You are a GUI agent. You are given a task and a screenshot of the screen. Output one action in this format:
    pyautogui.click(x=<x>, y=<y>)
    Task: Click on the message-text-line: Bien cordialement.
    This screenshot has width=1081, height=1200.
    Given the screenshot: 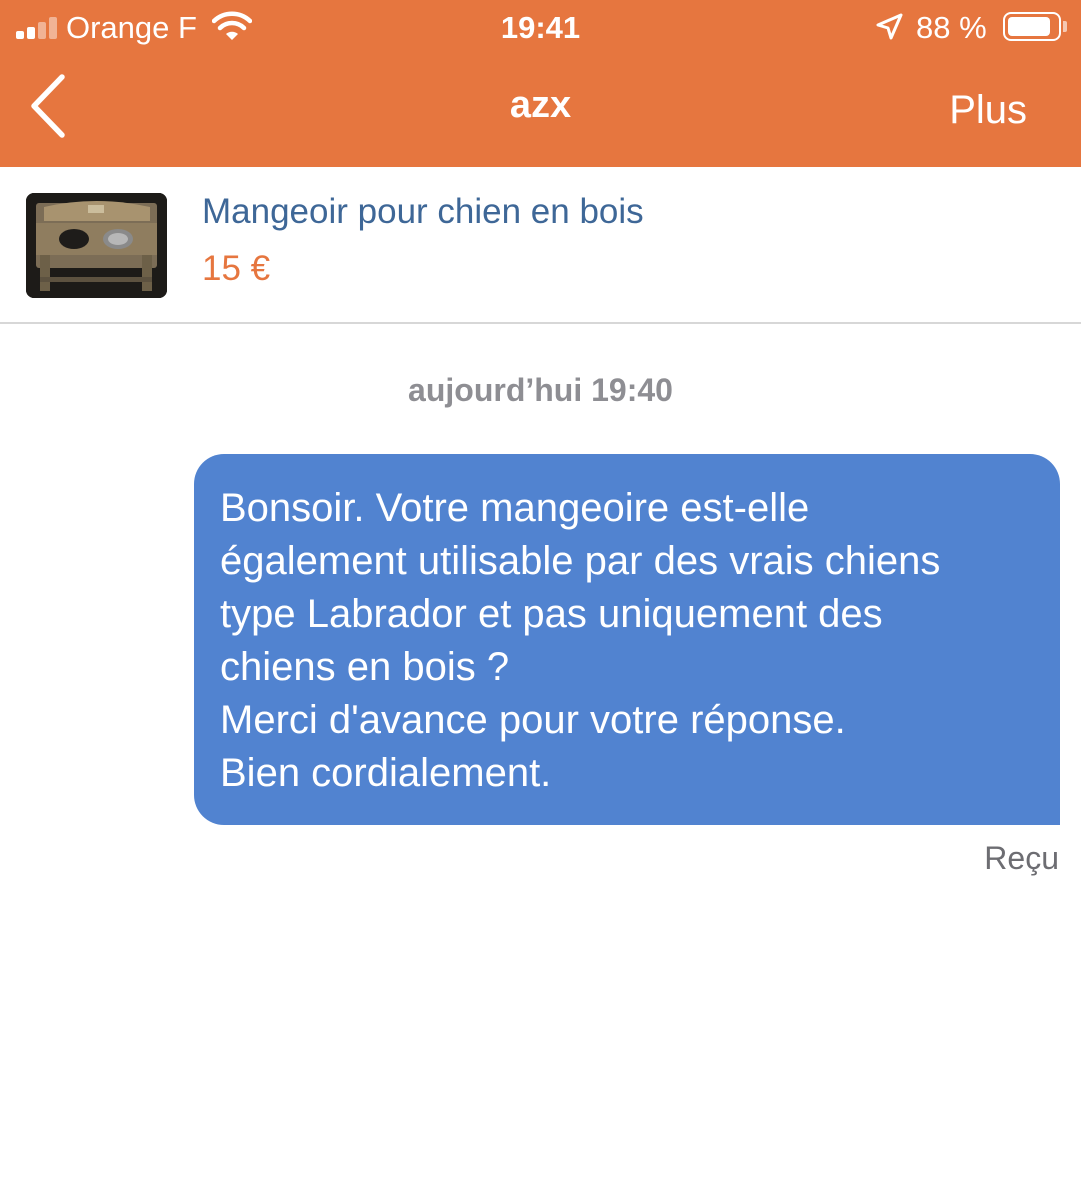 What is the action you would take?
    pyautogui.click(x=386, y=773)
    